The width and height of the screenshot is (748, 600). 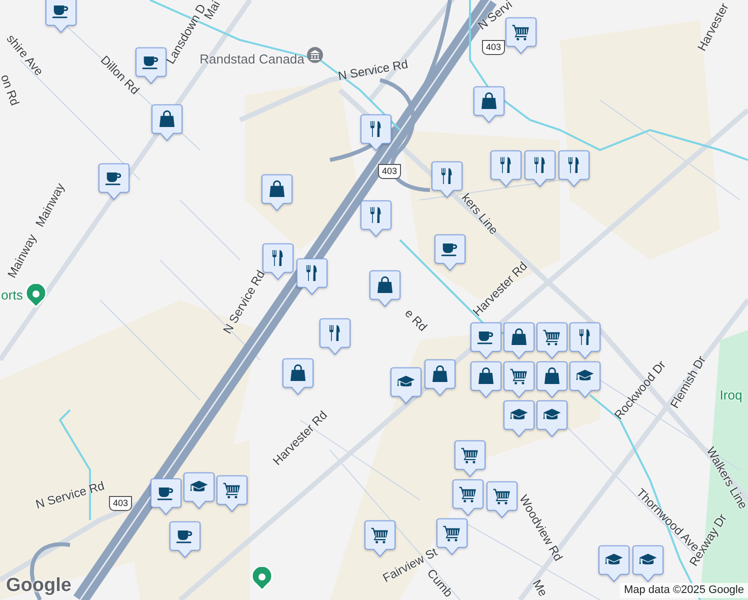 What do you see at coordinates (252, 59) in the screenshot?
I see `place-label: Randstad Canada` at bounding box center [252, 59].